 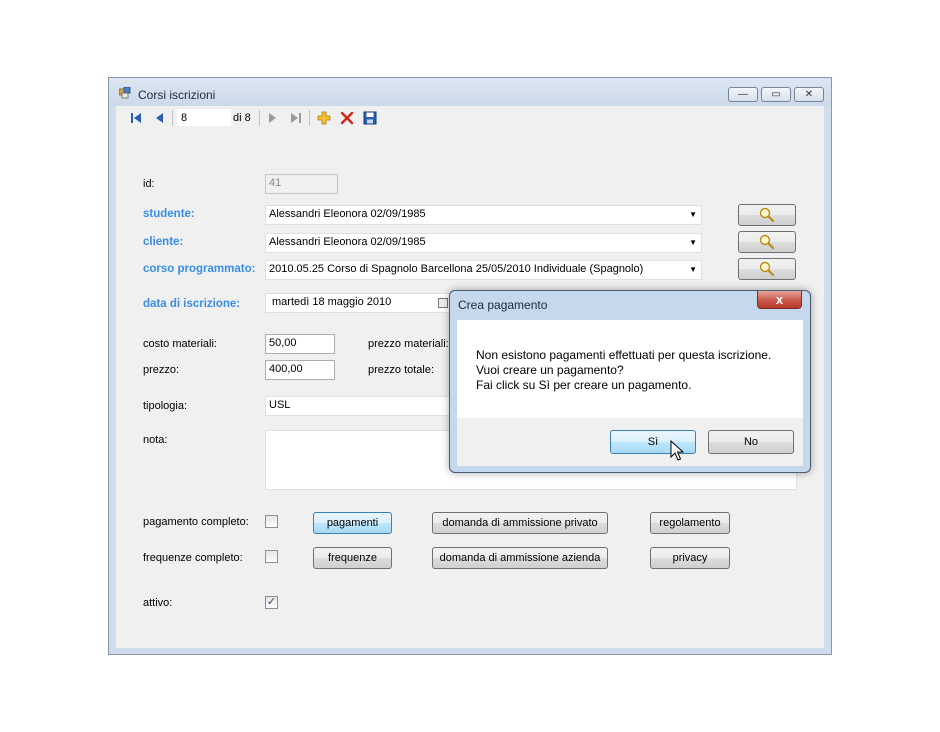 I want to click on regolamento-button: regolamento, so click(x=690, y=523).